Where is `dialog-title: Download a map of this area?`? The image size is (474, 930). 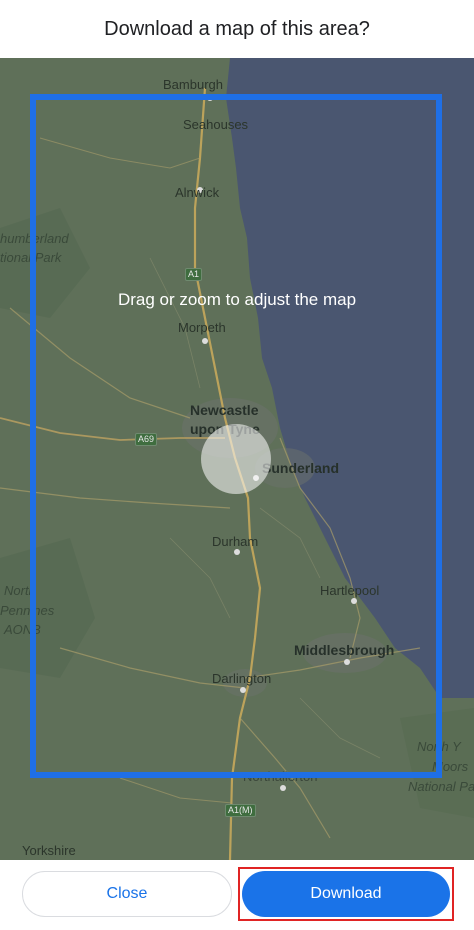
dialog-title: Download a map of this area? is located at coordinates (237, 28).